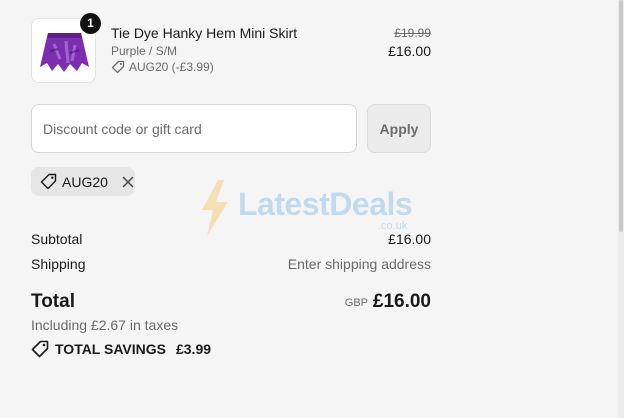 The width and height of the screenshot is (624, 418). What do you see at coordinates (171, 67) in the screenshot?
I see `product-discount-label: AUG20 (-£3.99)` at bounding box center [171, 67].